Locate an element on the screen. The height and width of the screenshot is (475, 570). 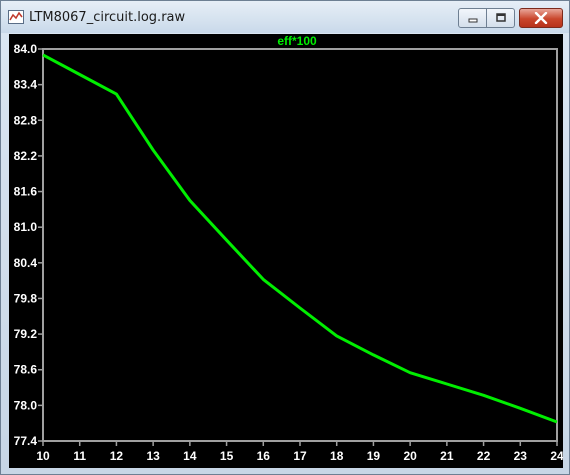
y-tick-label: 81.0 is located at coordinates (26, 227).